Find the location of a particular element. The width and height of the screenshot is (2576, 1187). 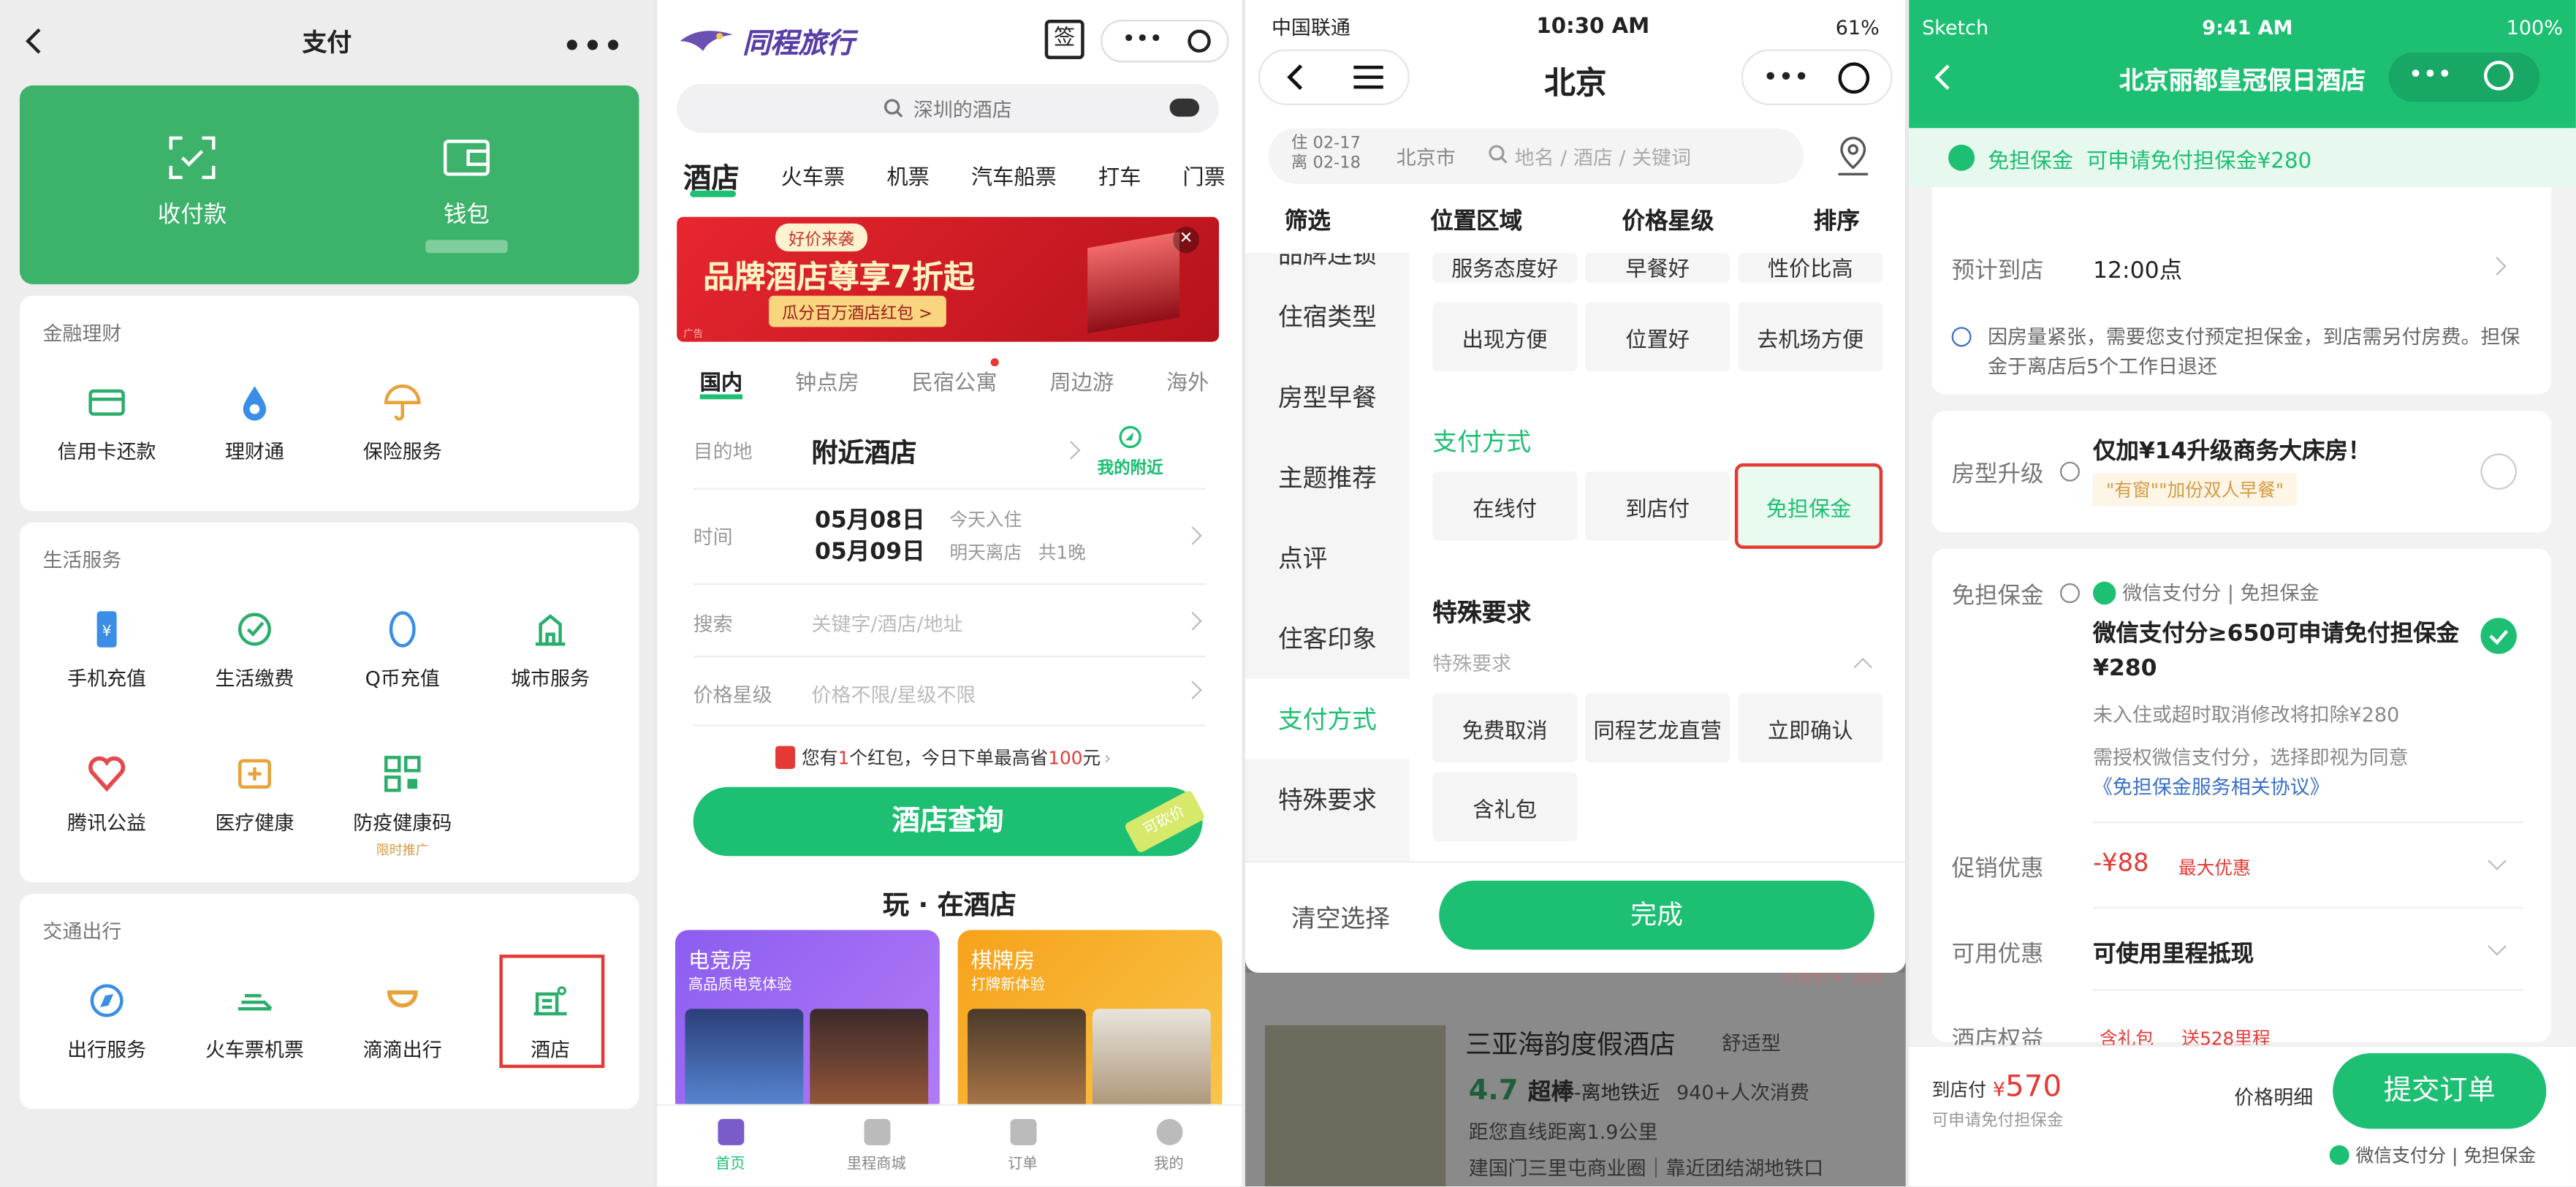

highlight-box is located at coordinates (552, 1012).